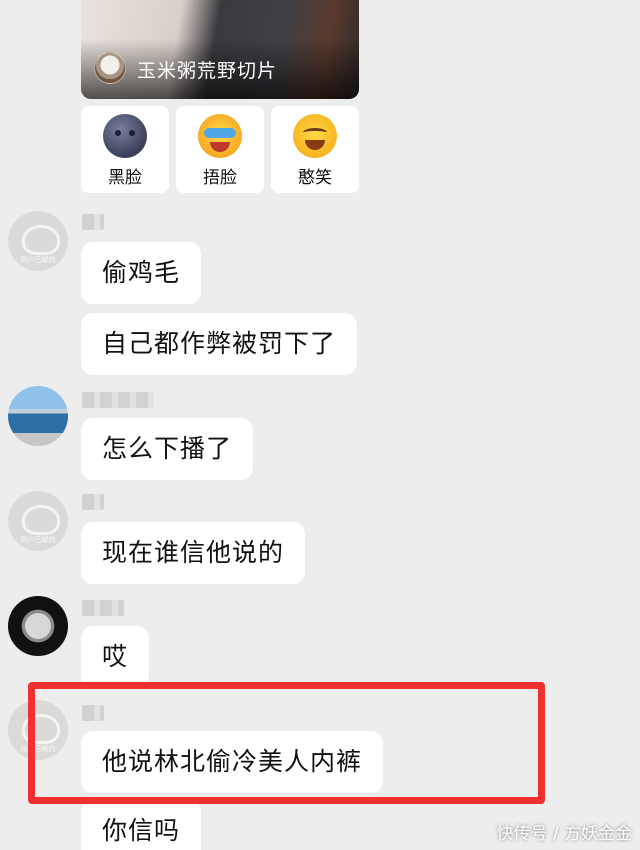 The height and width of the screenshot is (850, 640). I want to click on sticker-black-face: 黑脸, so click(125, 149).